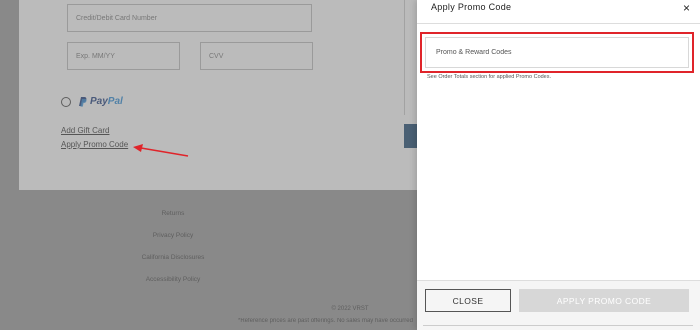 The image size is (700, 330). What do you see at coordinates (558, 325) in the screenshot?
I see `divider` at bounding box center [558, 325].